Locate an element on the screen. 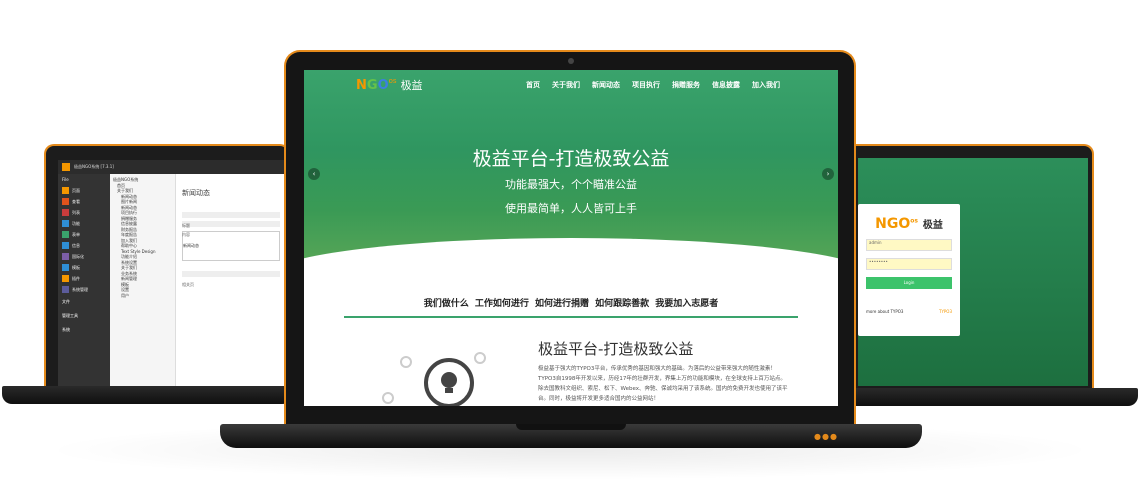 Image resolution: width=1140 pixels, height=496 pixels. content-element: 新闻动态 is located at coordinates (231, 246).